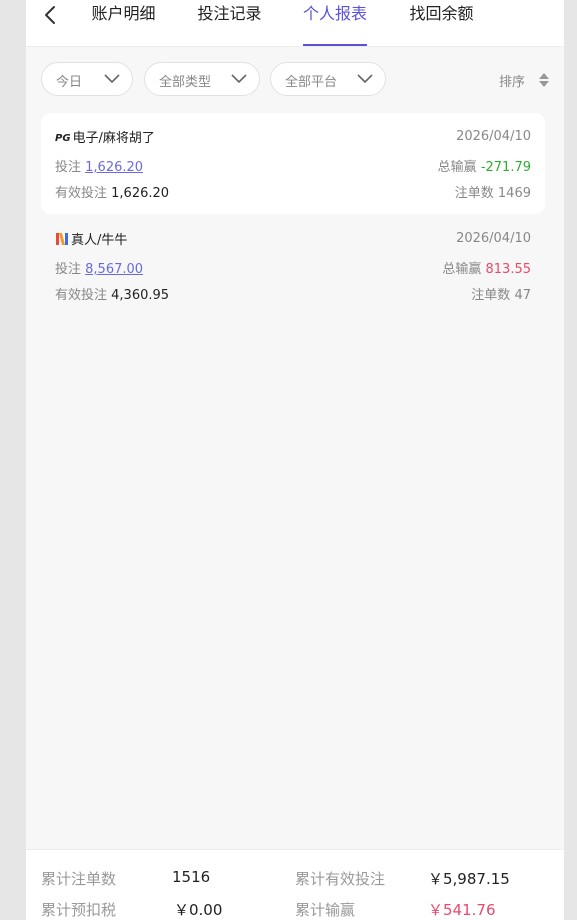 The height and width of the screenshot is (920, 577). Describe the element at coordinates (462, 910) in the screenshot. I see `total-winloss-value: ￥541.76` at that location.